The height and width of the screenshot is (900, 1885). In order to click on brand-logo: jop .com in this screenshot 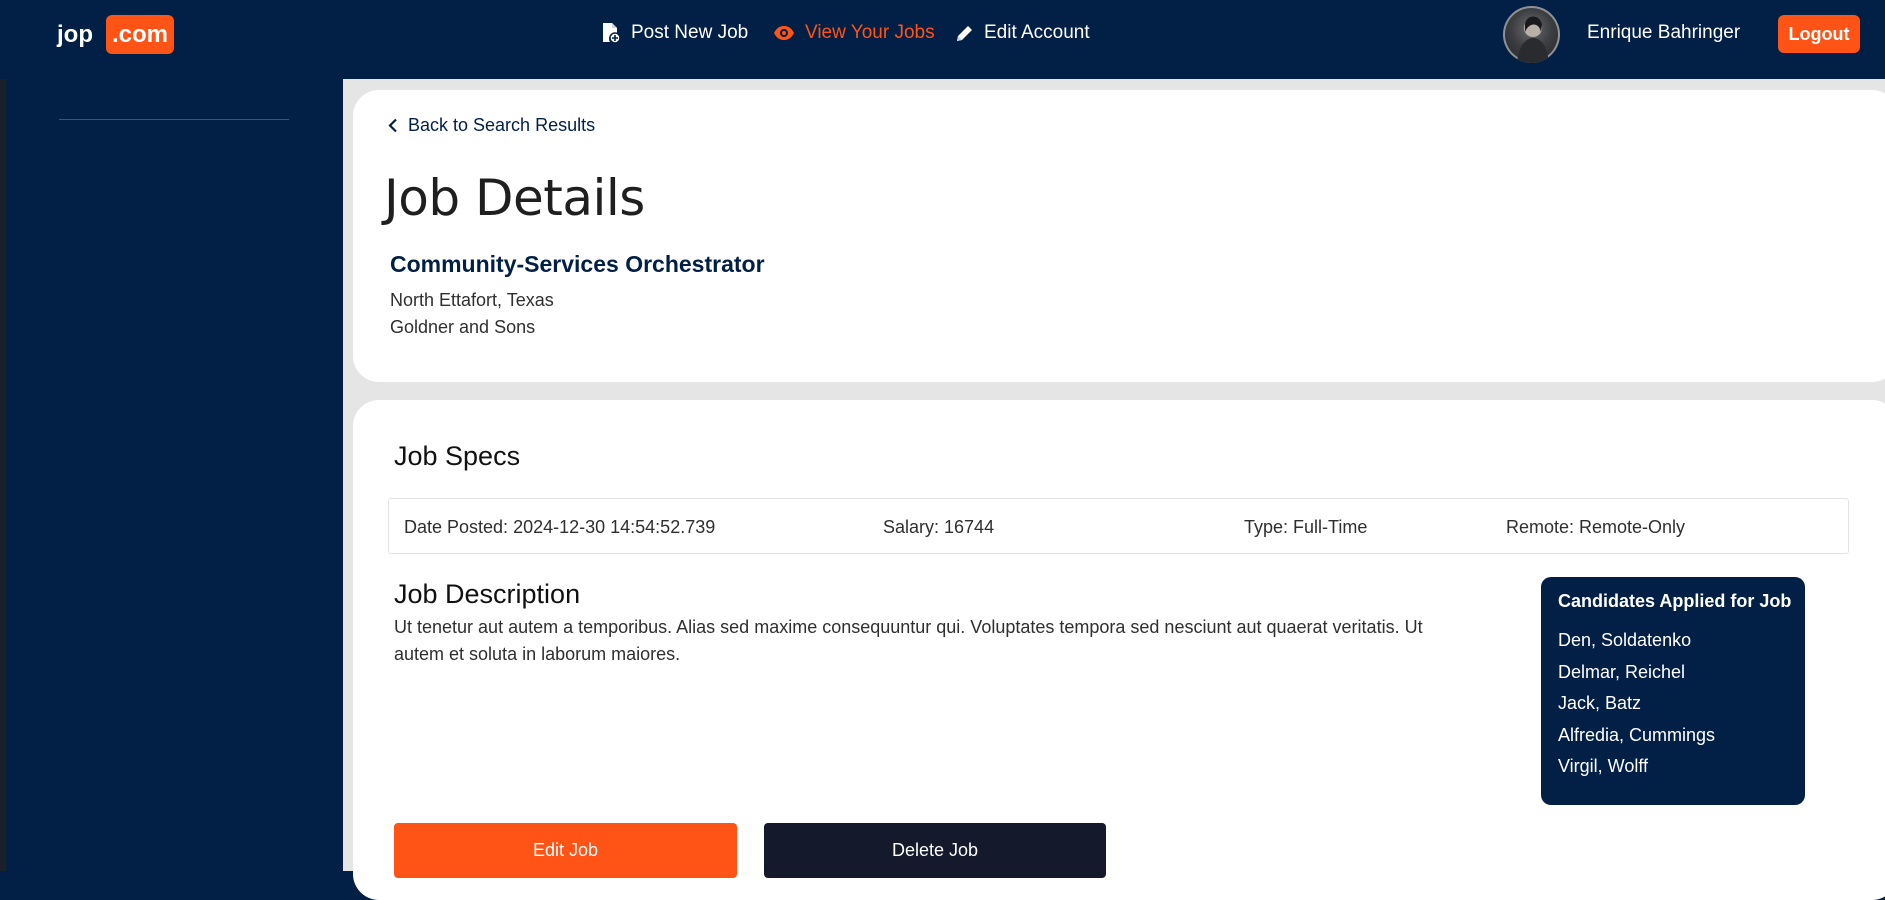, I will do `click(116, 34)`.